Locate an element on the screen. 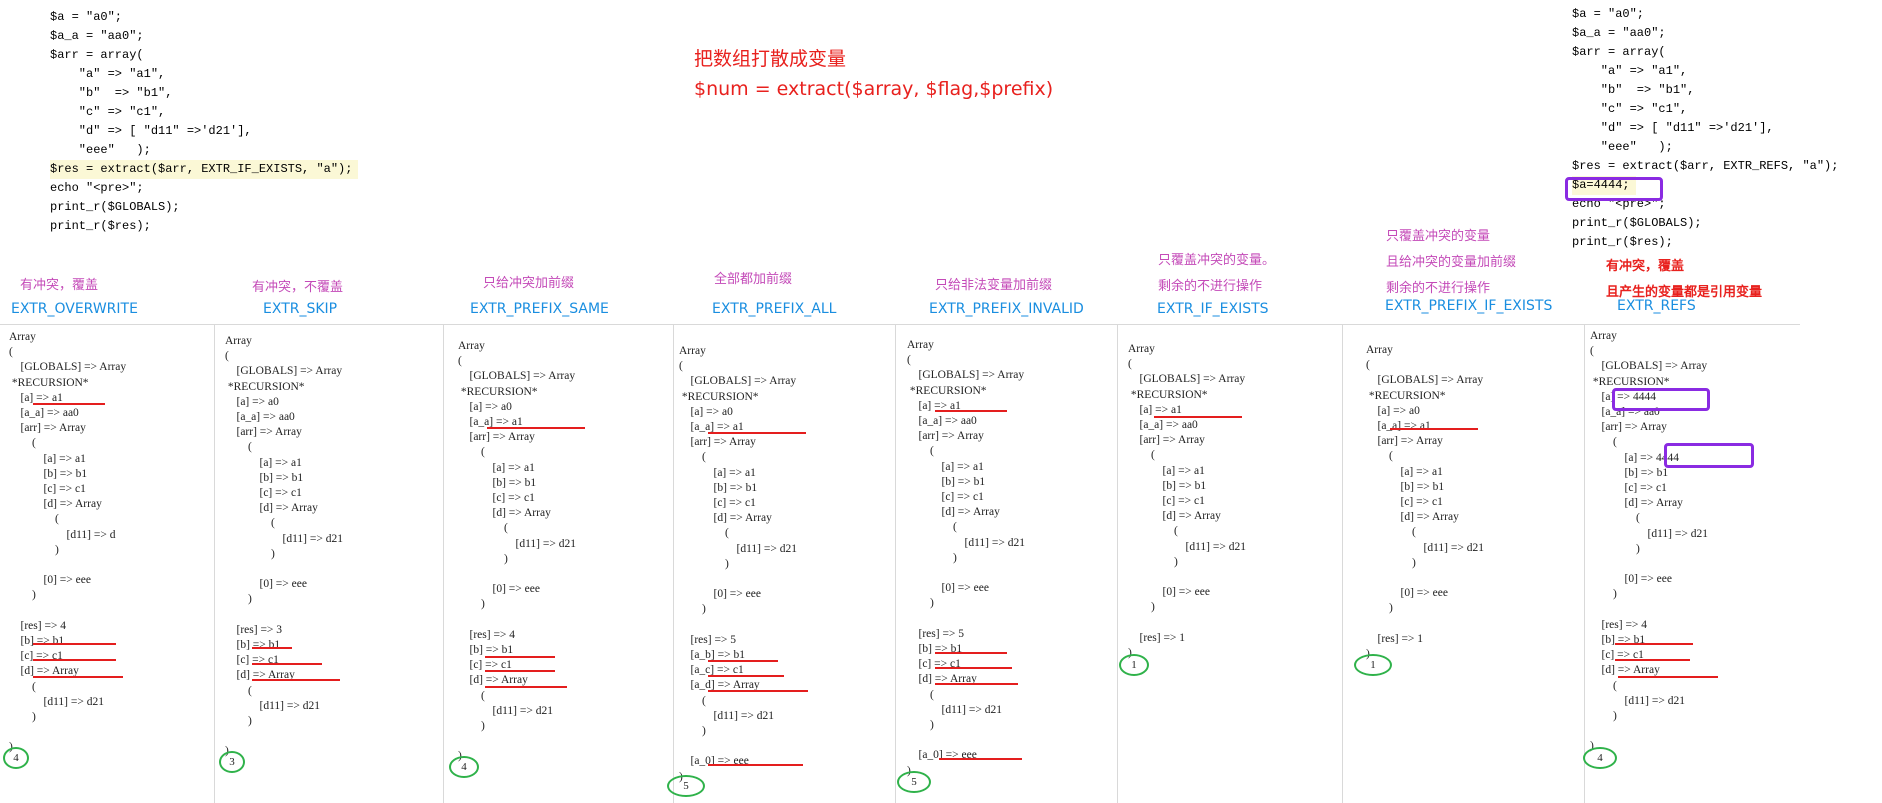  heading-title: 把数组打散成变量 is located at coordinates (770, 59).